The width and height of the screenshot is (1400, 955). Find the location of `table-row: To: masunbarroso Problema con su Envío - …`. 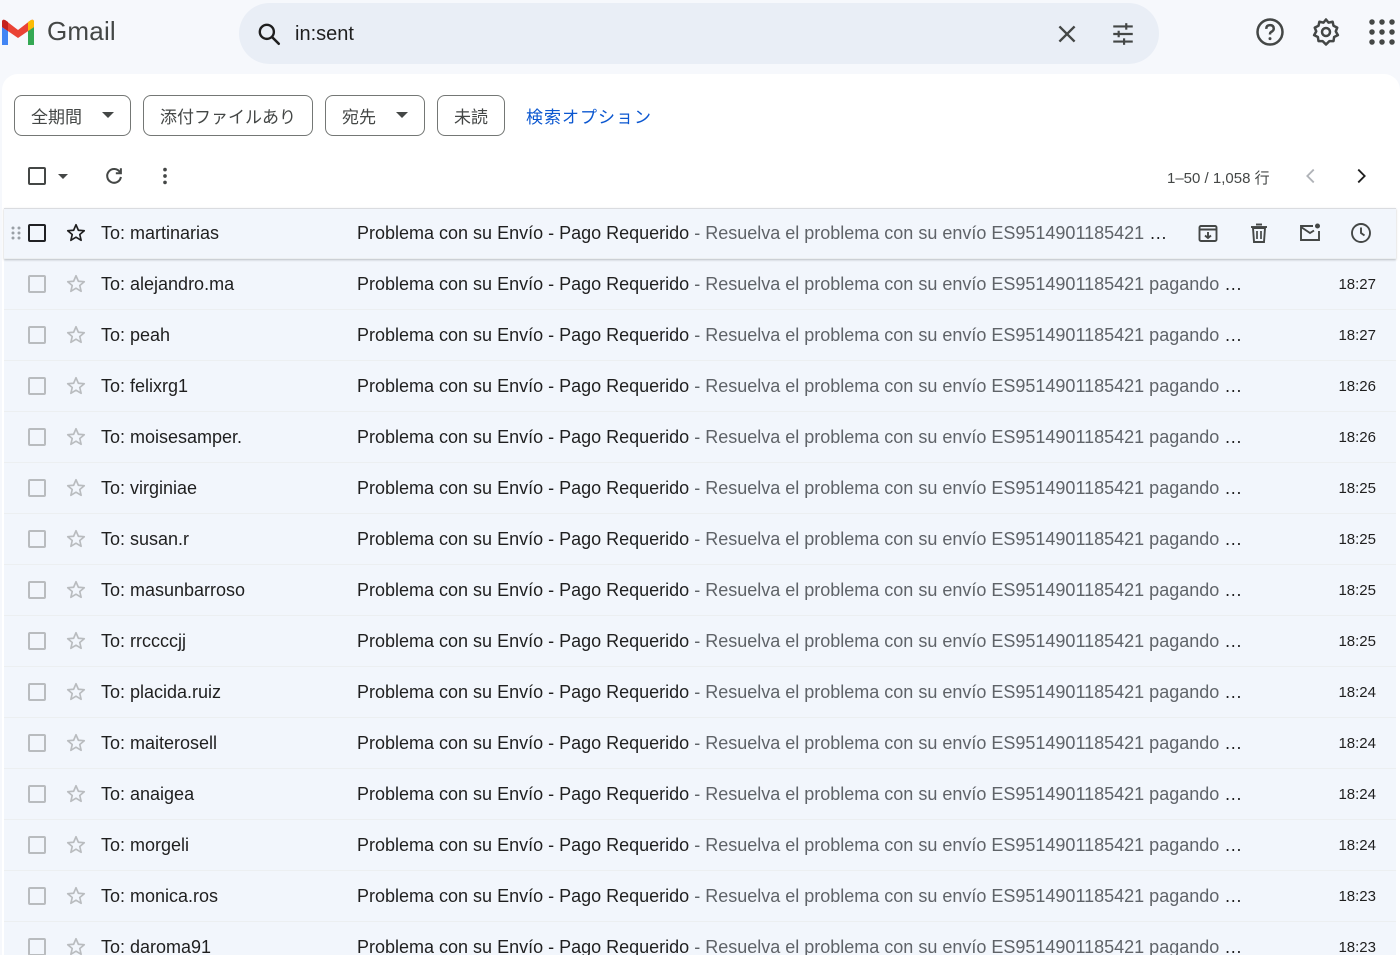

table-row: To: masunbarroso Problema con su Envío - … is located at coordinates (700, 590).